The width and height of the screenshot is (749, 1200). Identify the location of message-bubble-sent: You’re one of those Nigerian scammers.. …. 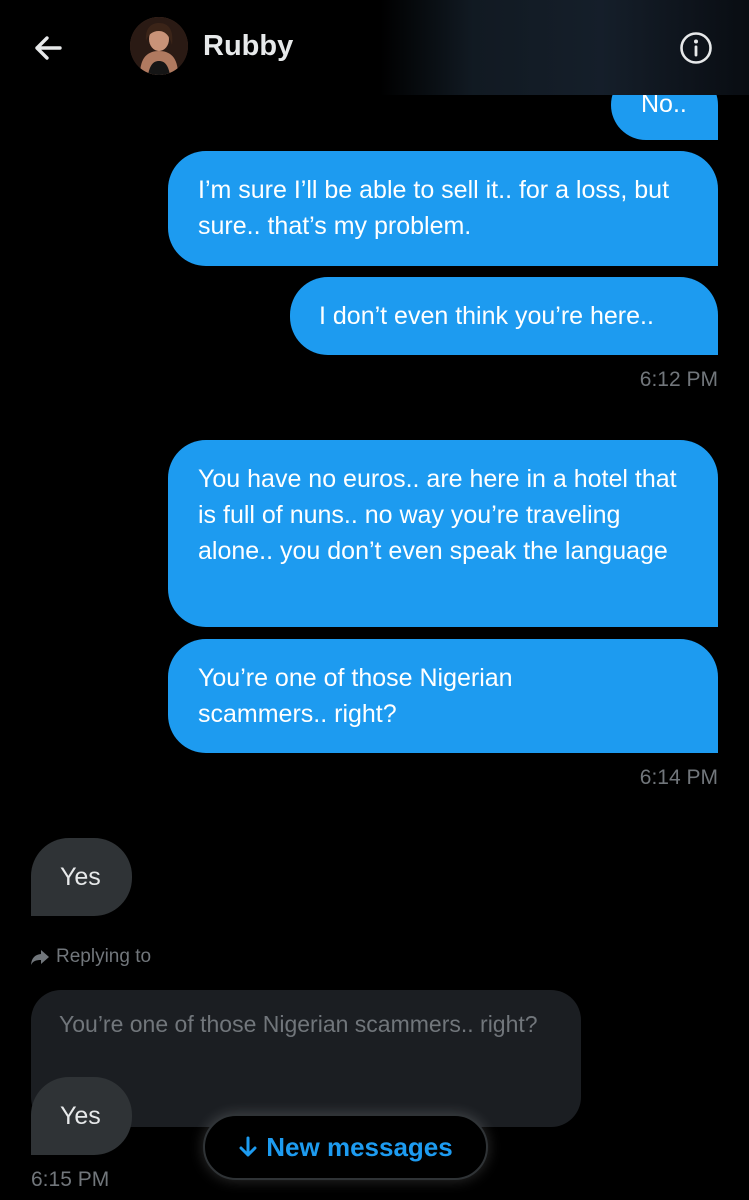
(443, 696).